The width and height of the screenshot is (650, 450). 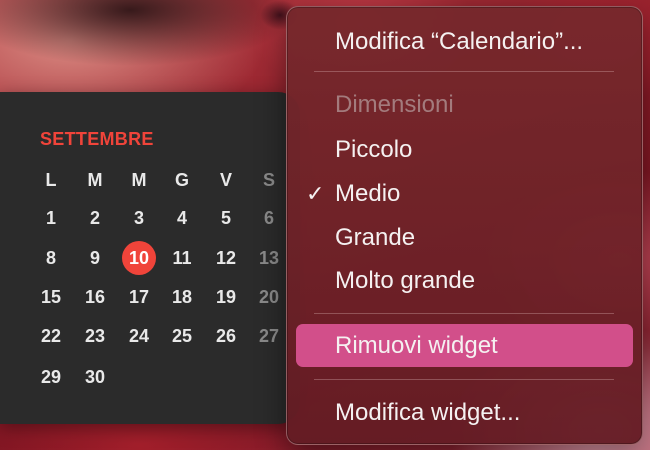 I want to click on calendar-today: 10, so click(x=139, y=258).